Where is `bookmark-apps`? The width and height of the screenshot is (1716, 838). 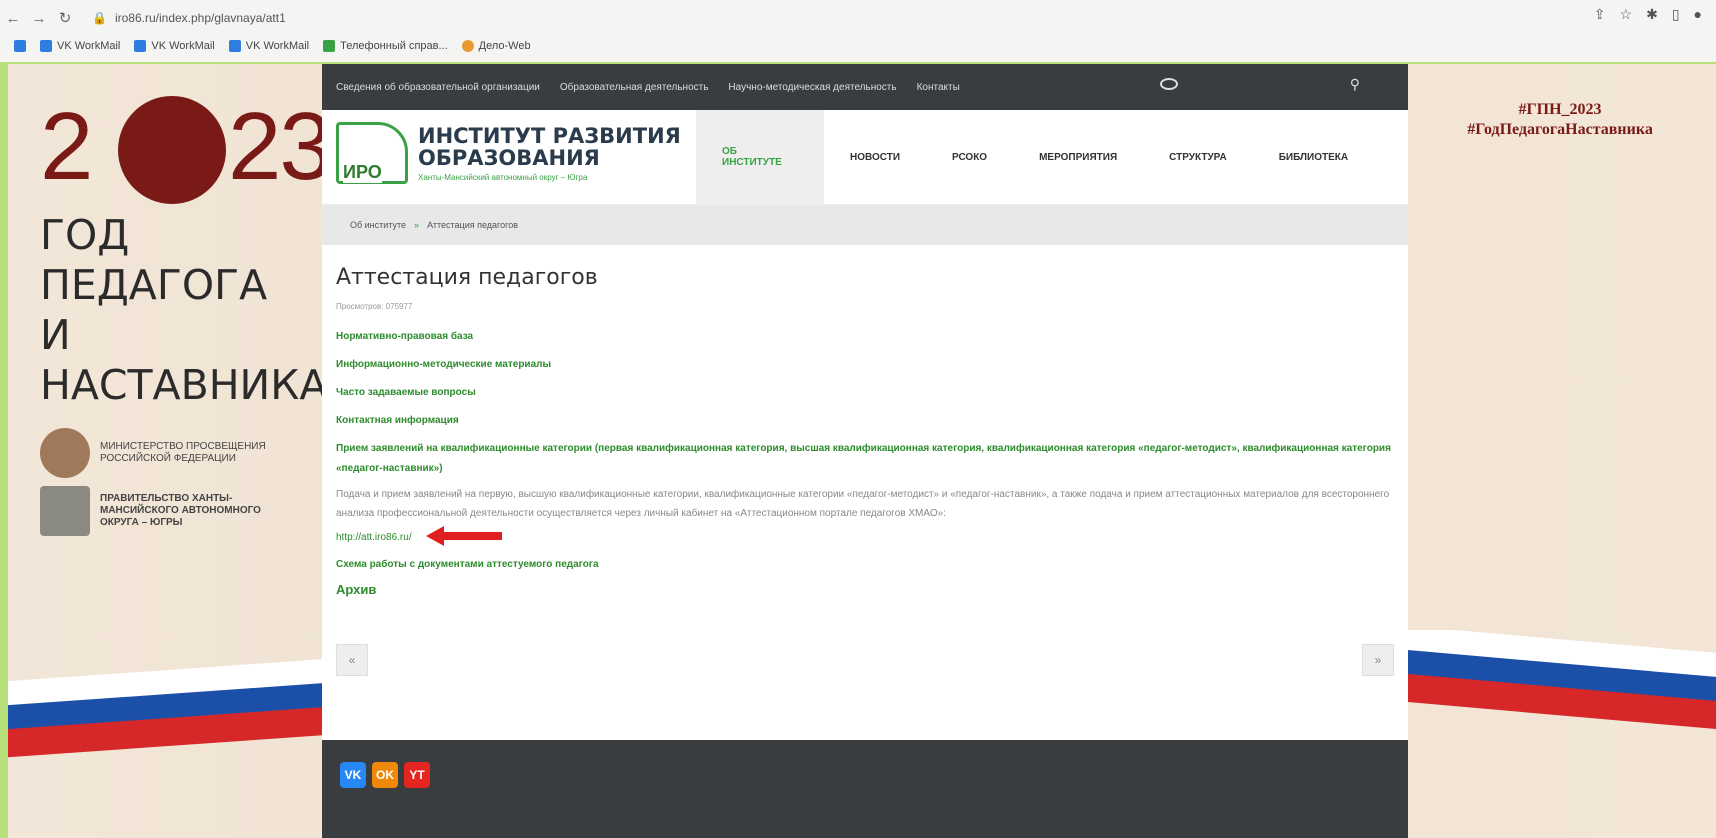
bookmark-apps is located at coordinates (20, 46).